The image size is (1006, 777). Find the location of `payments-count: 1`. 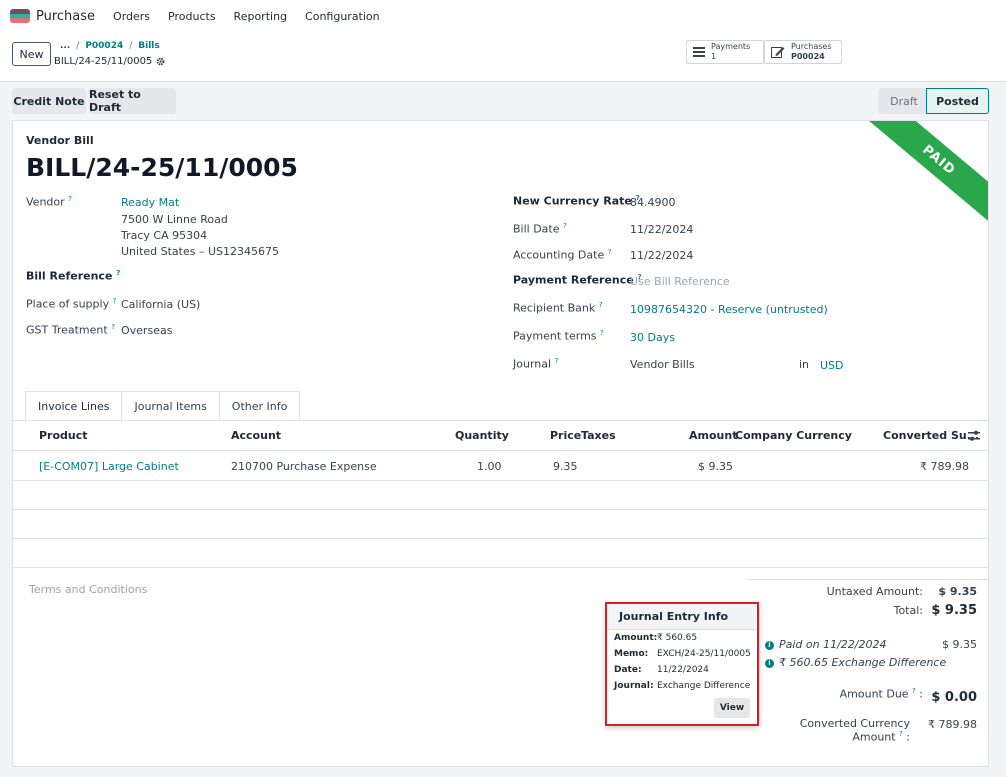

payments-count: 1 is located at coordinates (714, 56).